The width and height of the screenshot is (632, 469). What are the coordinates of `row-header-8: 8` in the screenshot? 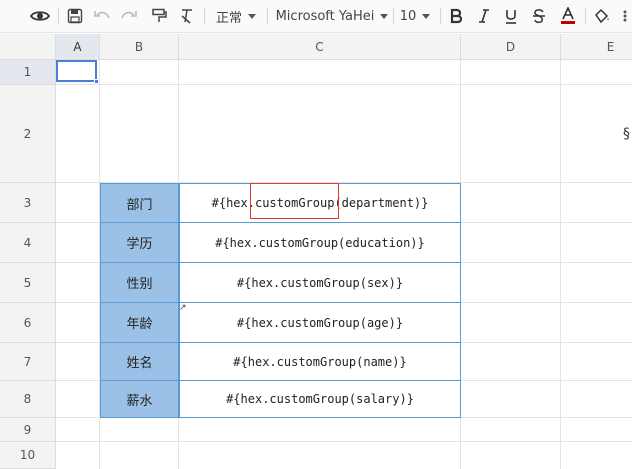 It's located at (28, 399).